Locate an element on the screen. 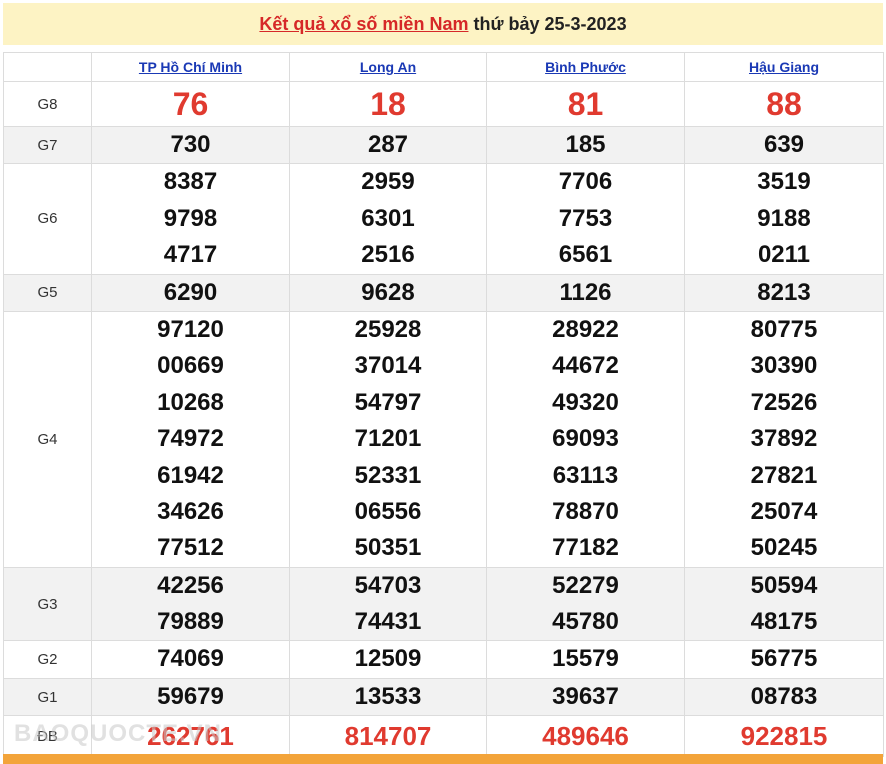  prize-cell: 9628 is located at coordinates (388, 292).